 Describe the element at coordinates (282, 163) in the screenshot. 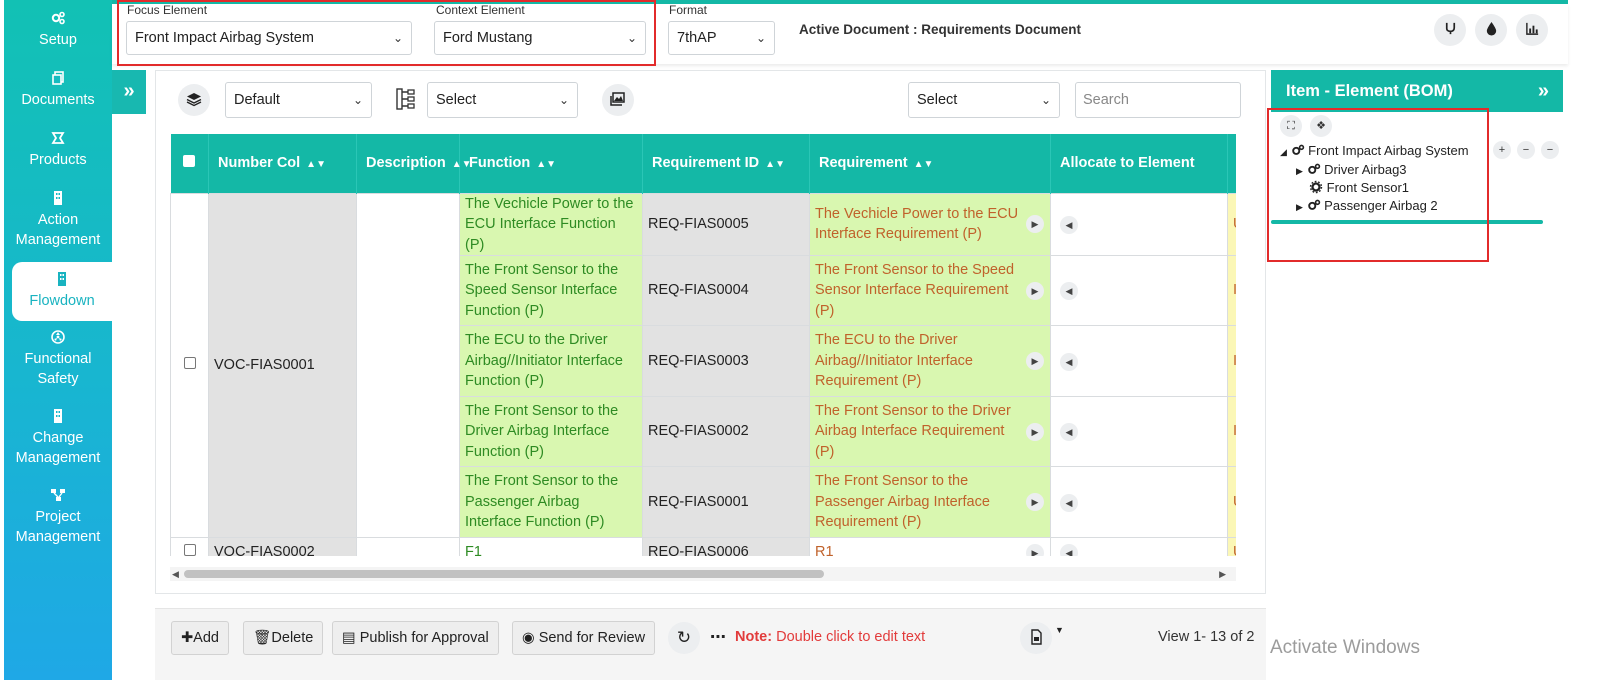

I see `column-header: Number Col ▲▼` at that location.